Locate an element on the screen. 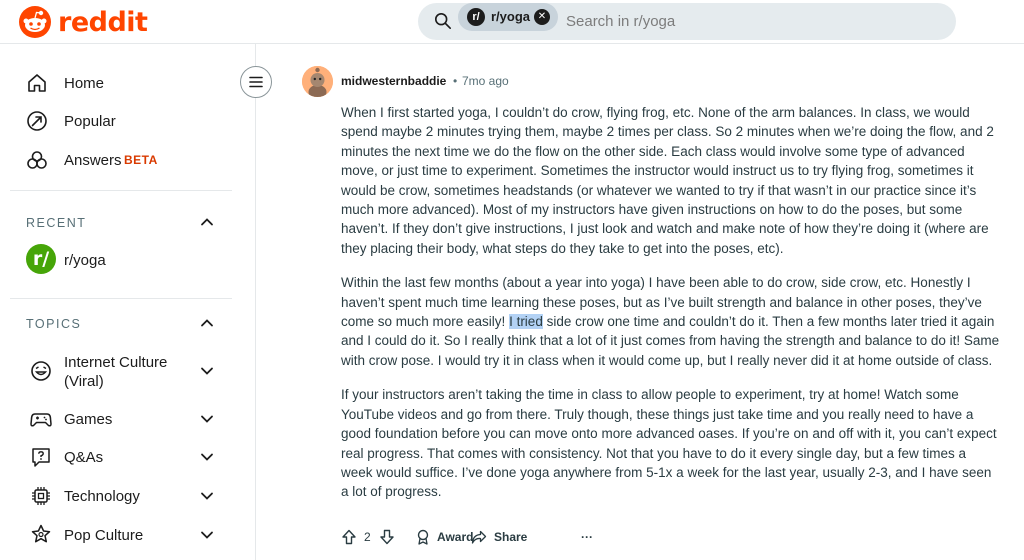 The width and height of the screenshot is (1024, 560). search-icon is located at coordinates (443, 21).